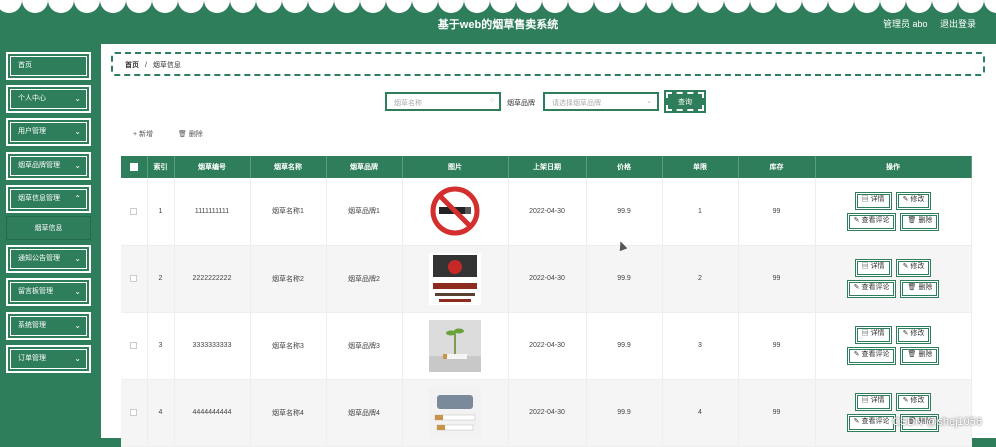  I want to click on cell-limit: 2, so click(700, 279).